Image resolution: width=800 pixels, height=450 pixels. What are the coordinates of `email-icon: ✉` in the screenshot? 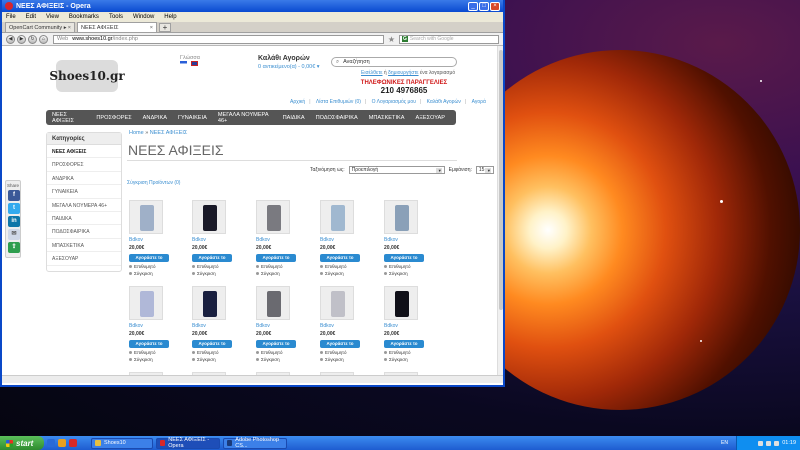 It's located at (14, 234).